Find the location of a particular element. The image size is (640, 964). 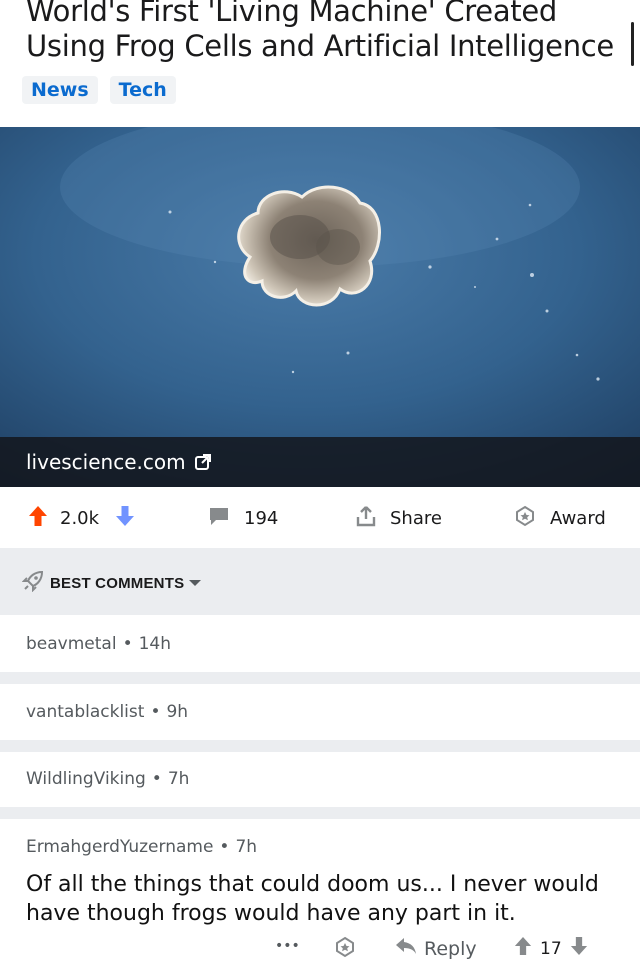

comment-header: WildlingViking • 7h is located at coordinates (107, 779).